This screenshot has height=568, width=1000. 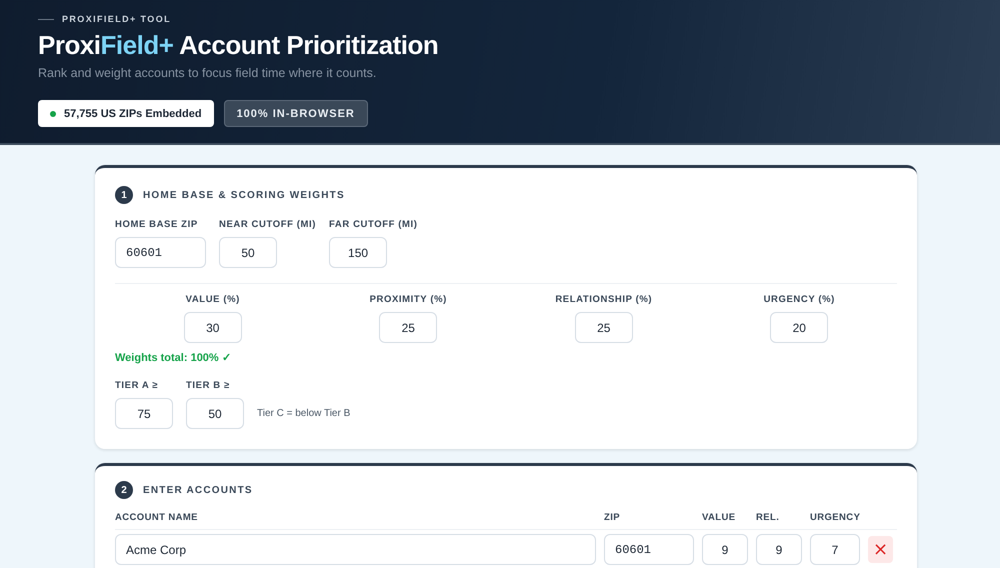 What do you see at coordinates (835, 517) in the screenshot?
I see `column-header: URGENCY` at bounding box center [835, 517].